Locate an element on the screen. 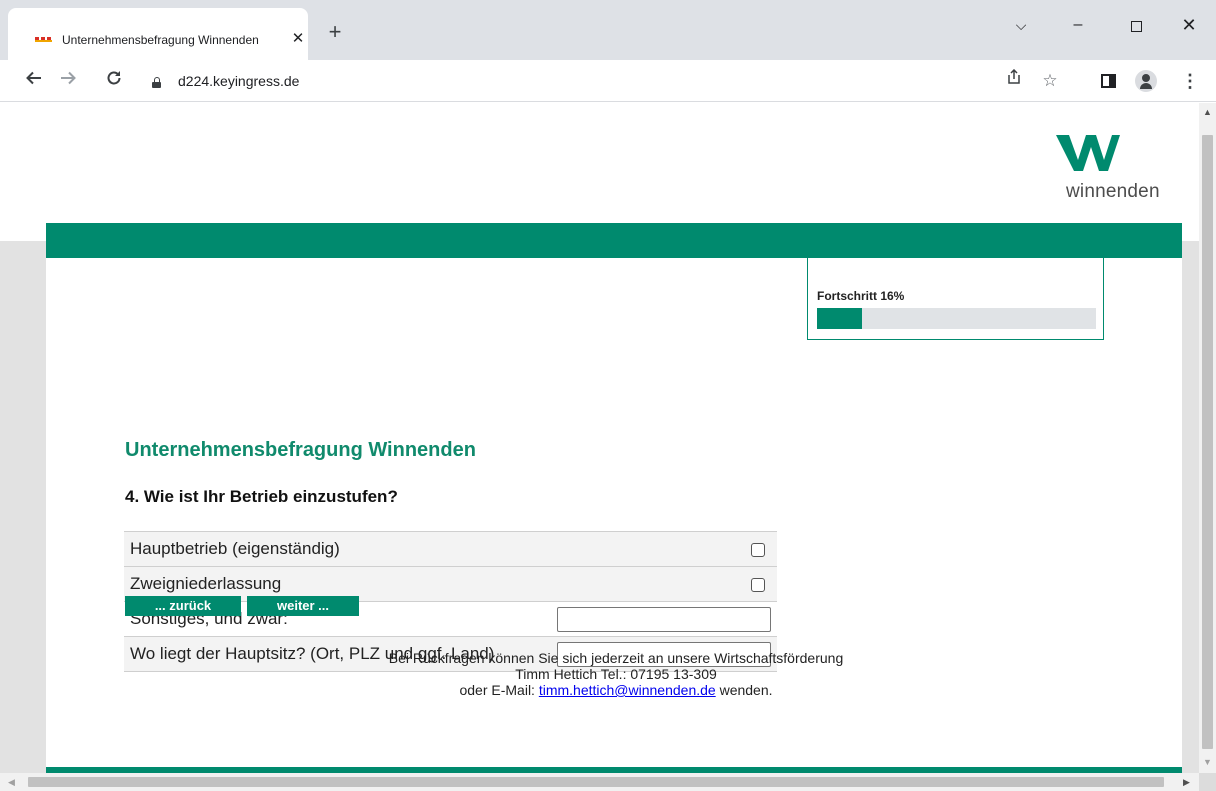 The width and height of the screenshot is (1216, 791). menu-icon: ⋮ is located at coordinates (1190, 81).